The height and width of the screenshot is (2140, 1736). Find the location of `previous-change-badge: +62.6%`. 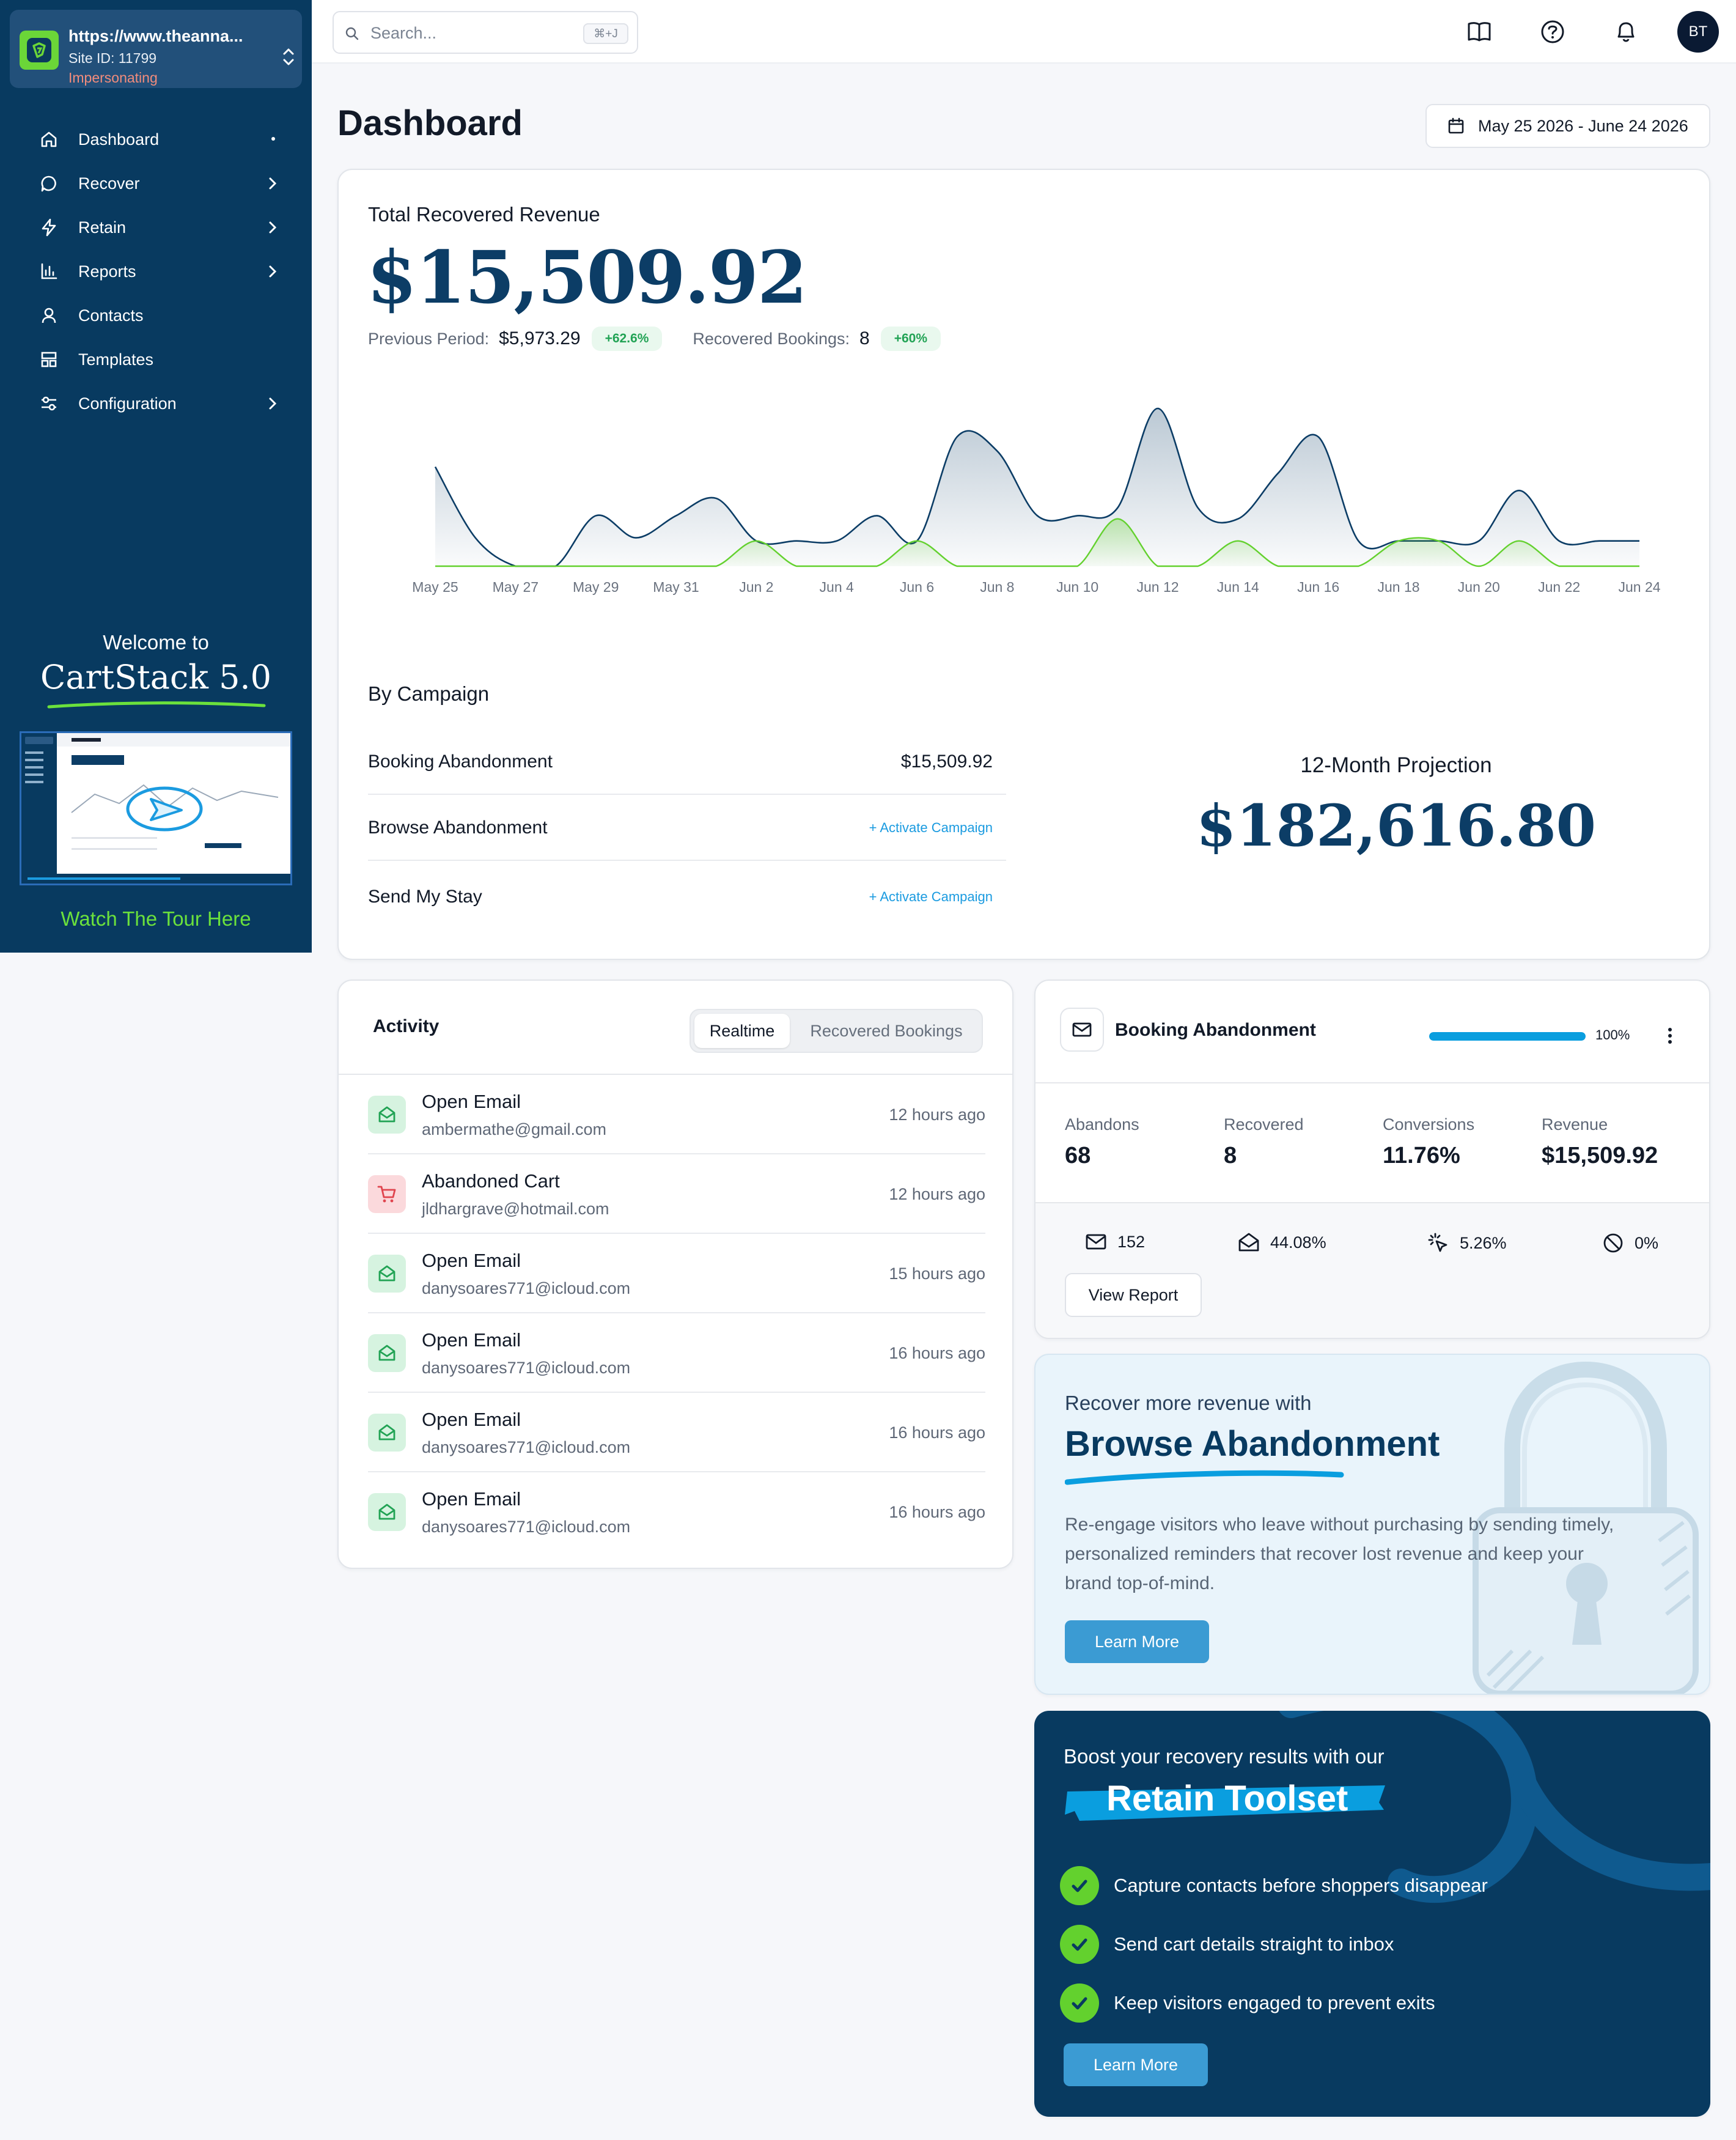

previous-change-badge: +62.6% is located at coordinates (627, 339).